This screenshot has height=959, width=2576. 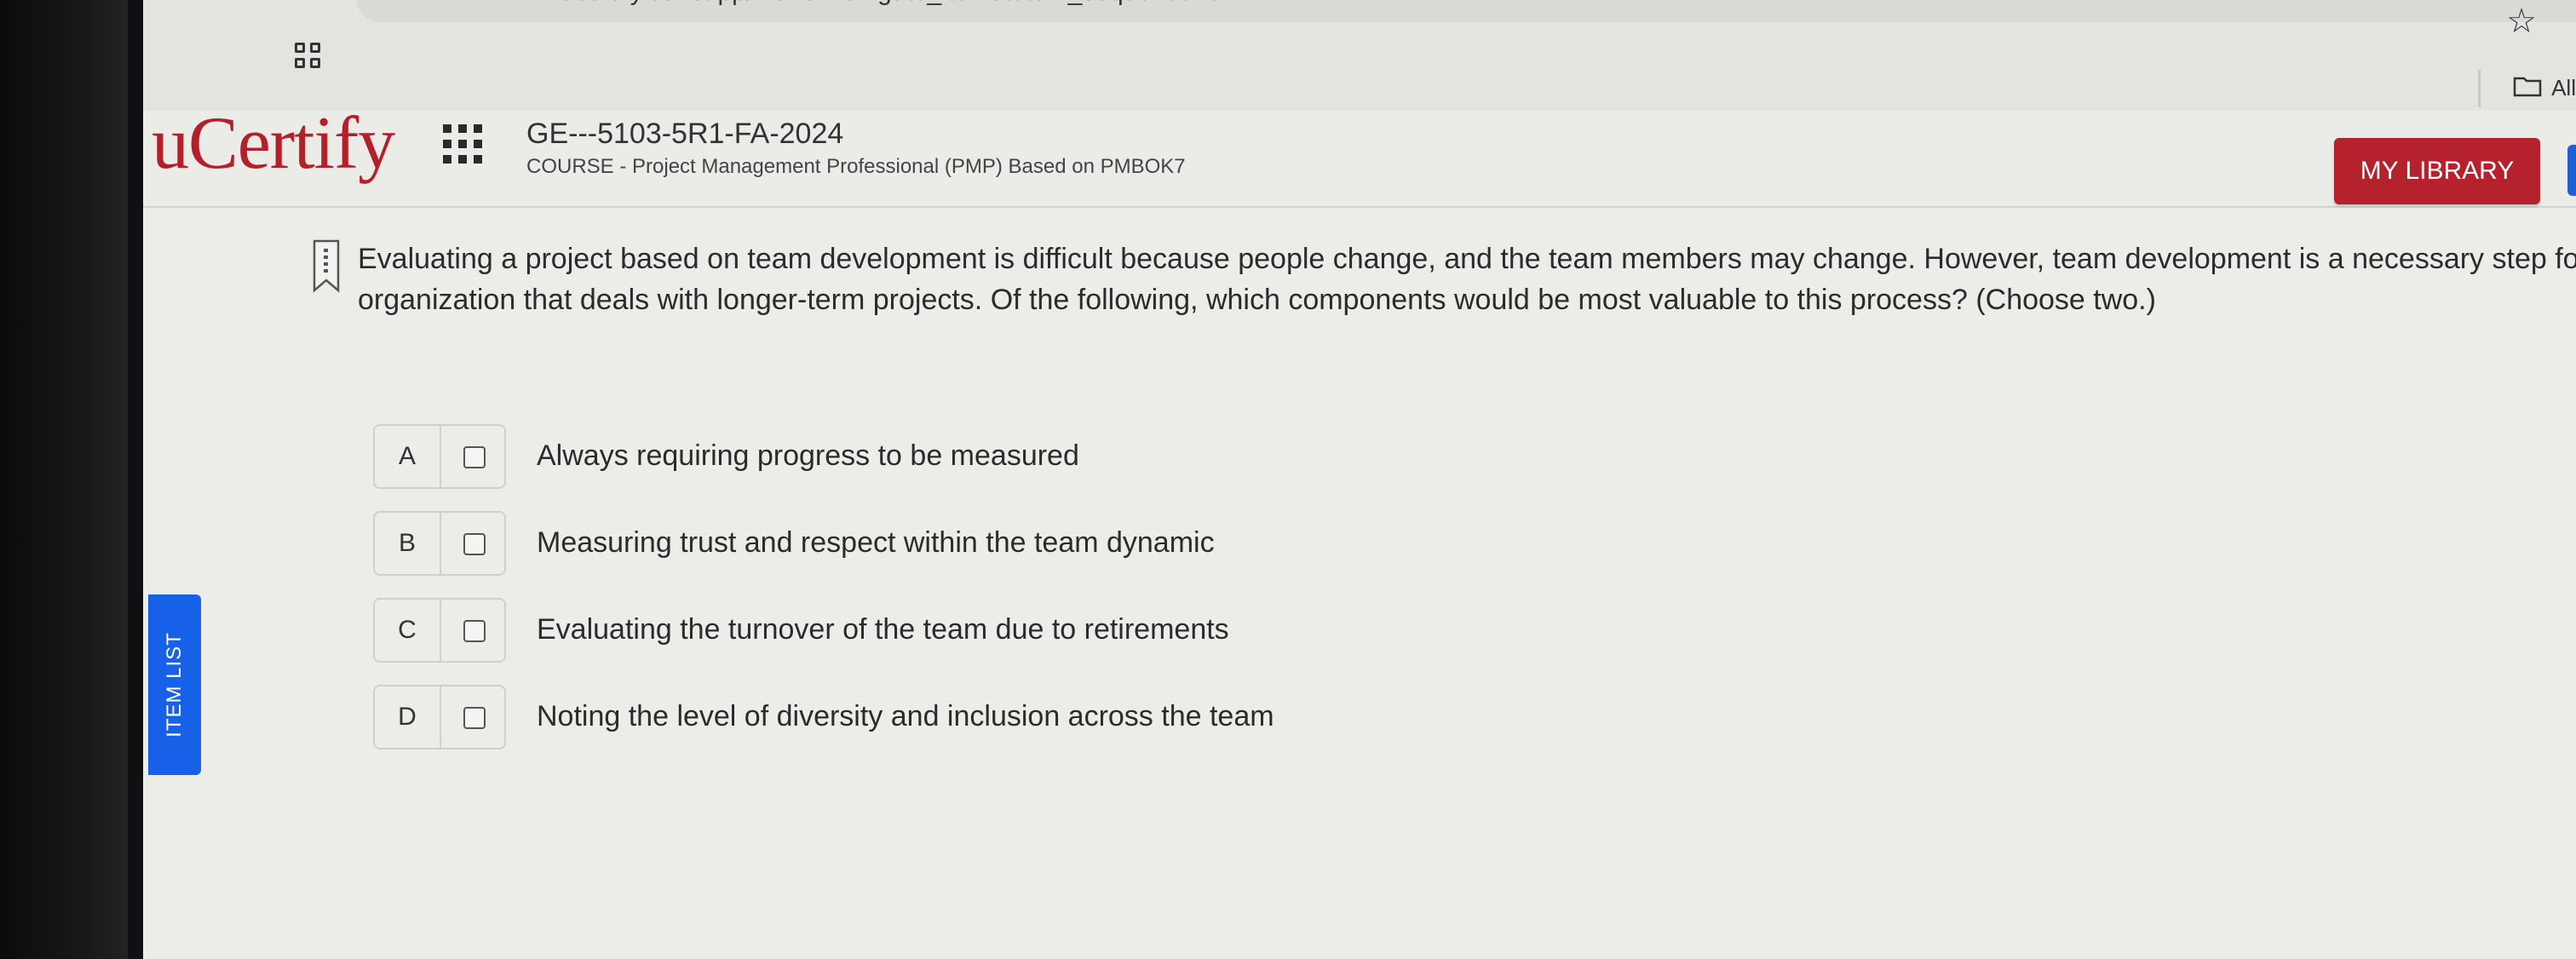 What do you see at coordinates (408, 456) in the screenshot?
I see `option-a-letter: A` at bounding box center [408, 456].